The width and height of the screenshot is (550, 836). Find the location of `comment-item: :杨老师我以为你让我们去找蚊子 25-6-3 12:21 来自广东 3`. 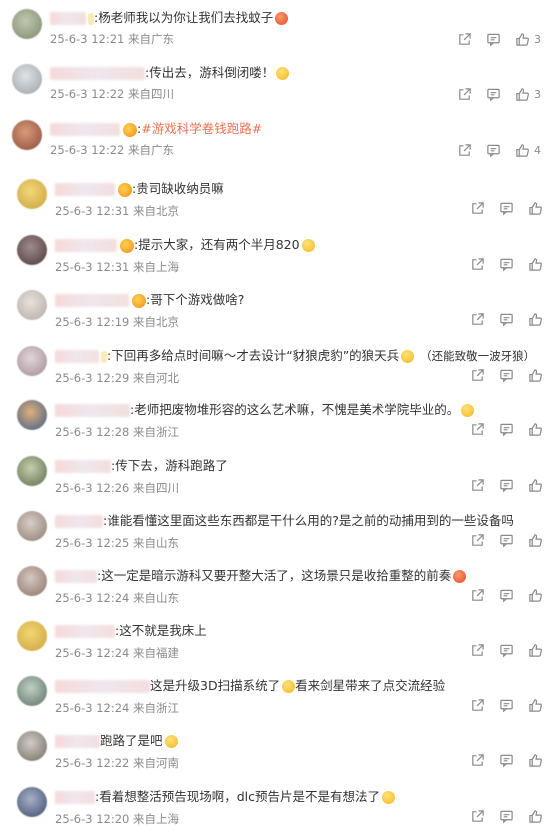

comment-item: :杨老师我以为你让我们去找蚊子 25-6-3 12:21 来自广东 3 is located at coordinates (275, 32).